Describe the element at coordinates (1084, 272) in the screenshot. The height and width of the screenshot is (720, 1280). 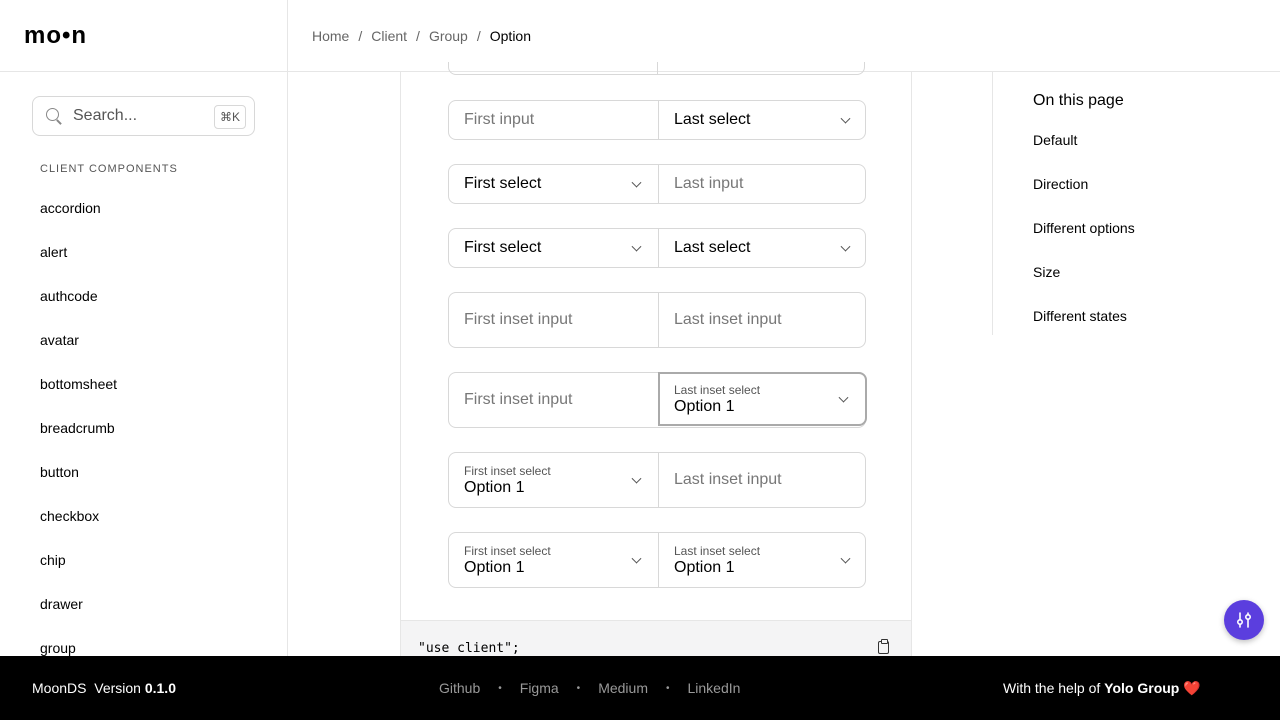
I see `toc-item-size: Size` at that location.